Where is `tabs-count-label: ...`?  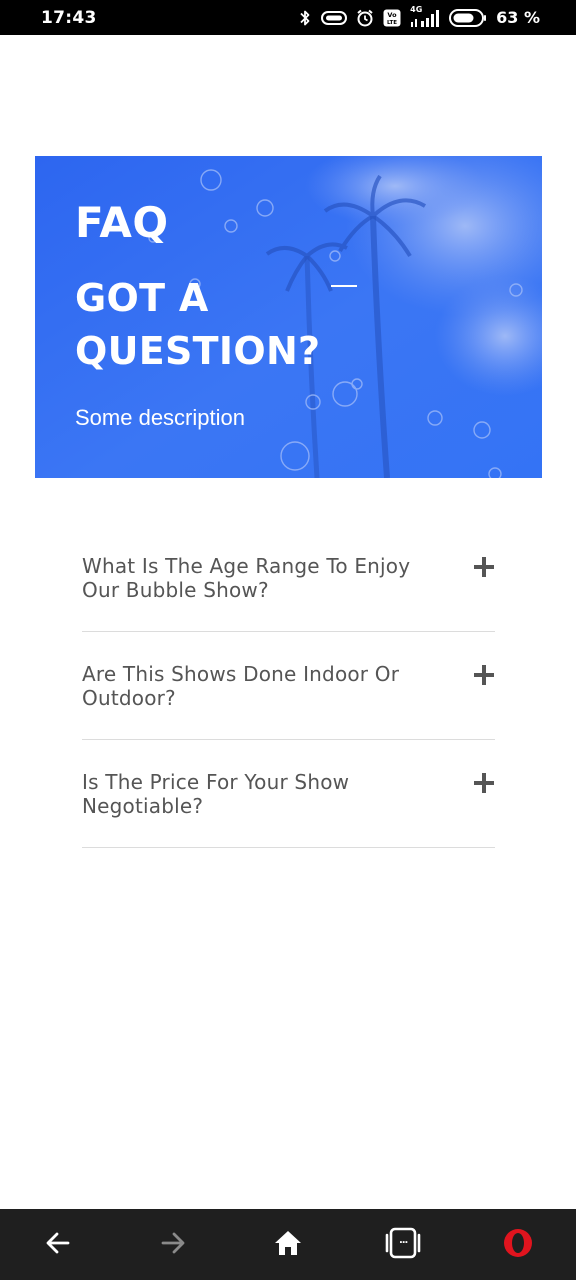
tabs-count-label: ... is located at coordinates (403, 1240).